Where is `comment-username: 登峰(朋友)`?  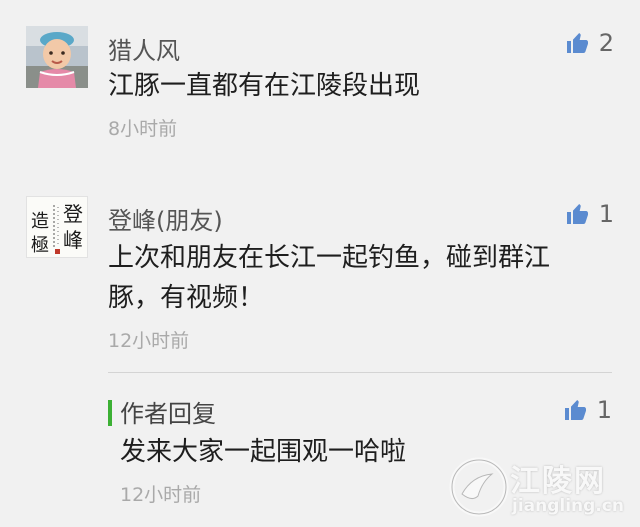
comment-username: 登峰(朋友) is located at coordinates (165, 218).